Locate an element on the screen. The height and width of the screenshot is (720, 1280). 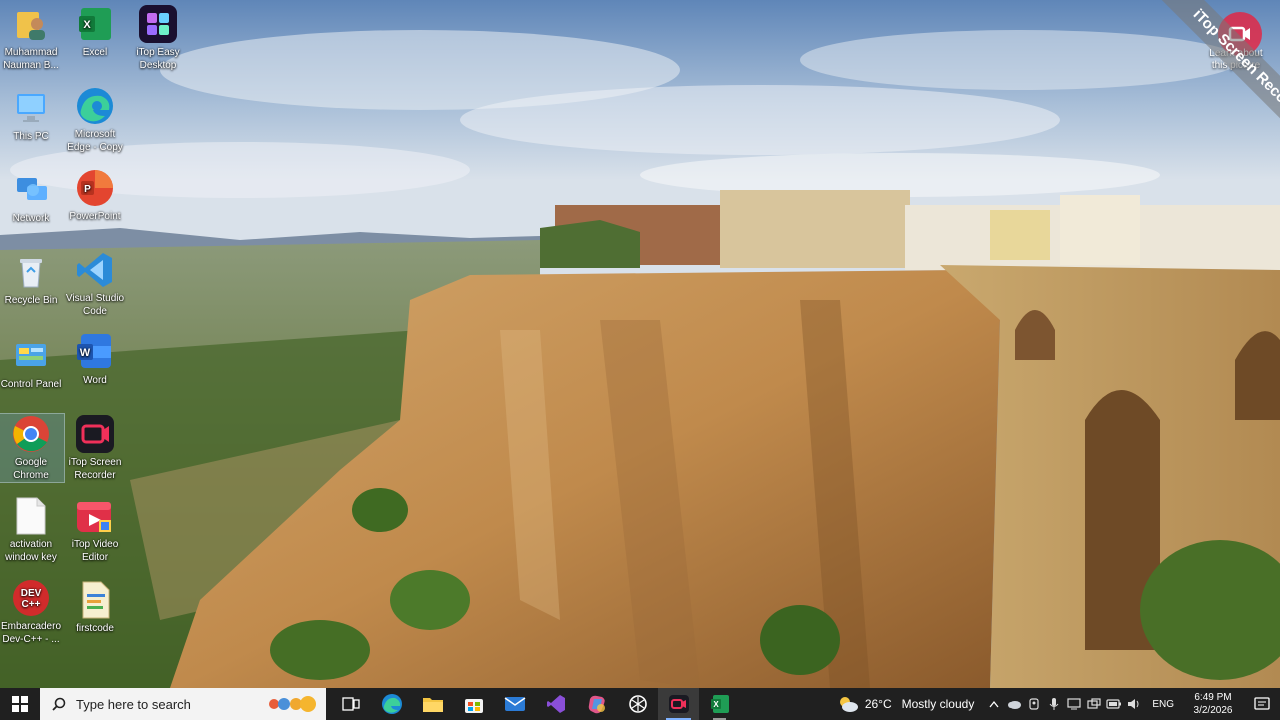
taskbar-edge is located at coordinates (391, 704).